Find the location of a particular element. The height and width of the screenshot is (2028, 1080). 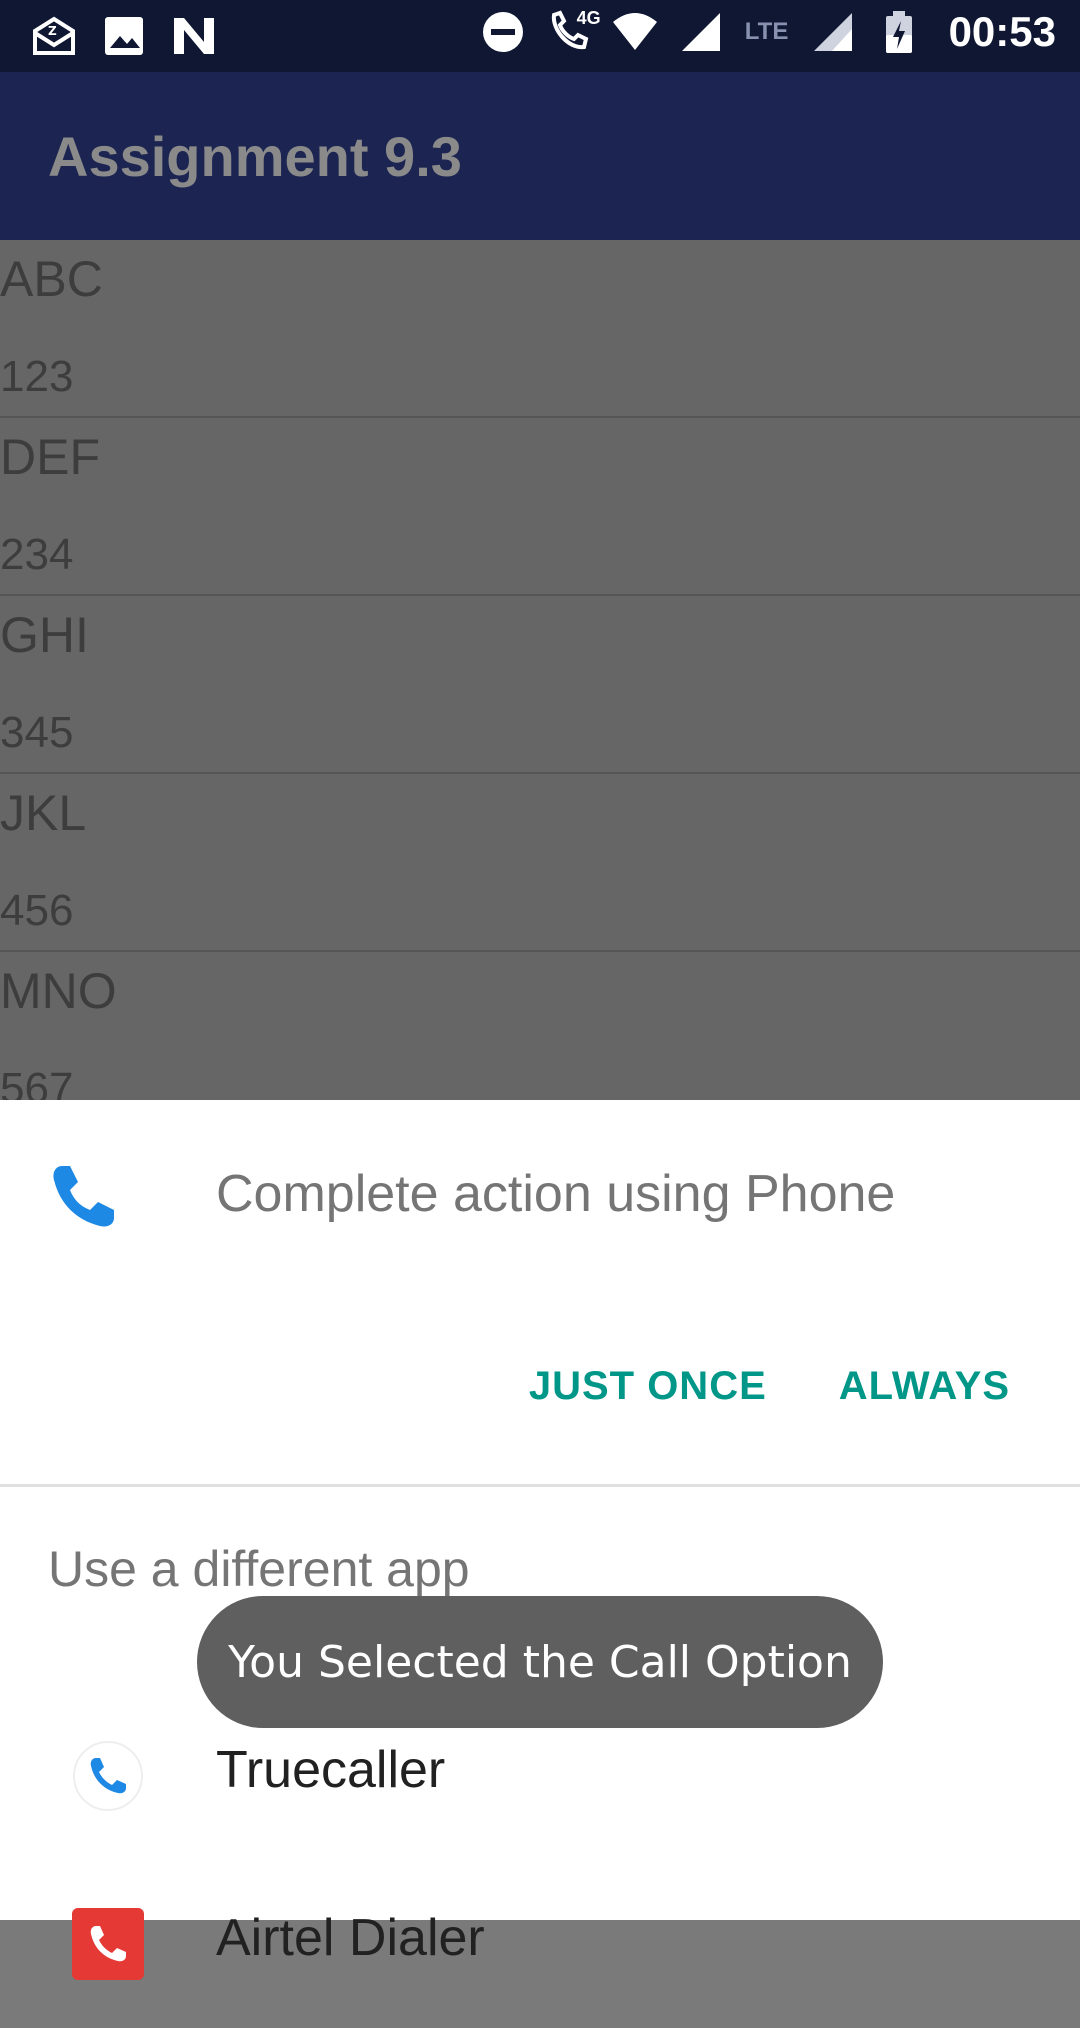

just-once-button: JUST ONCE is located at coordinates (648, 1386).